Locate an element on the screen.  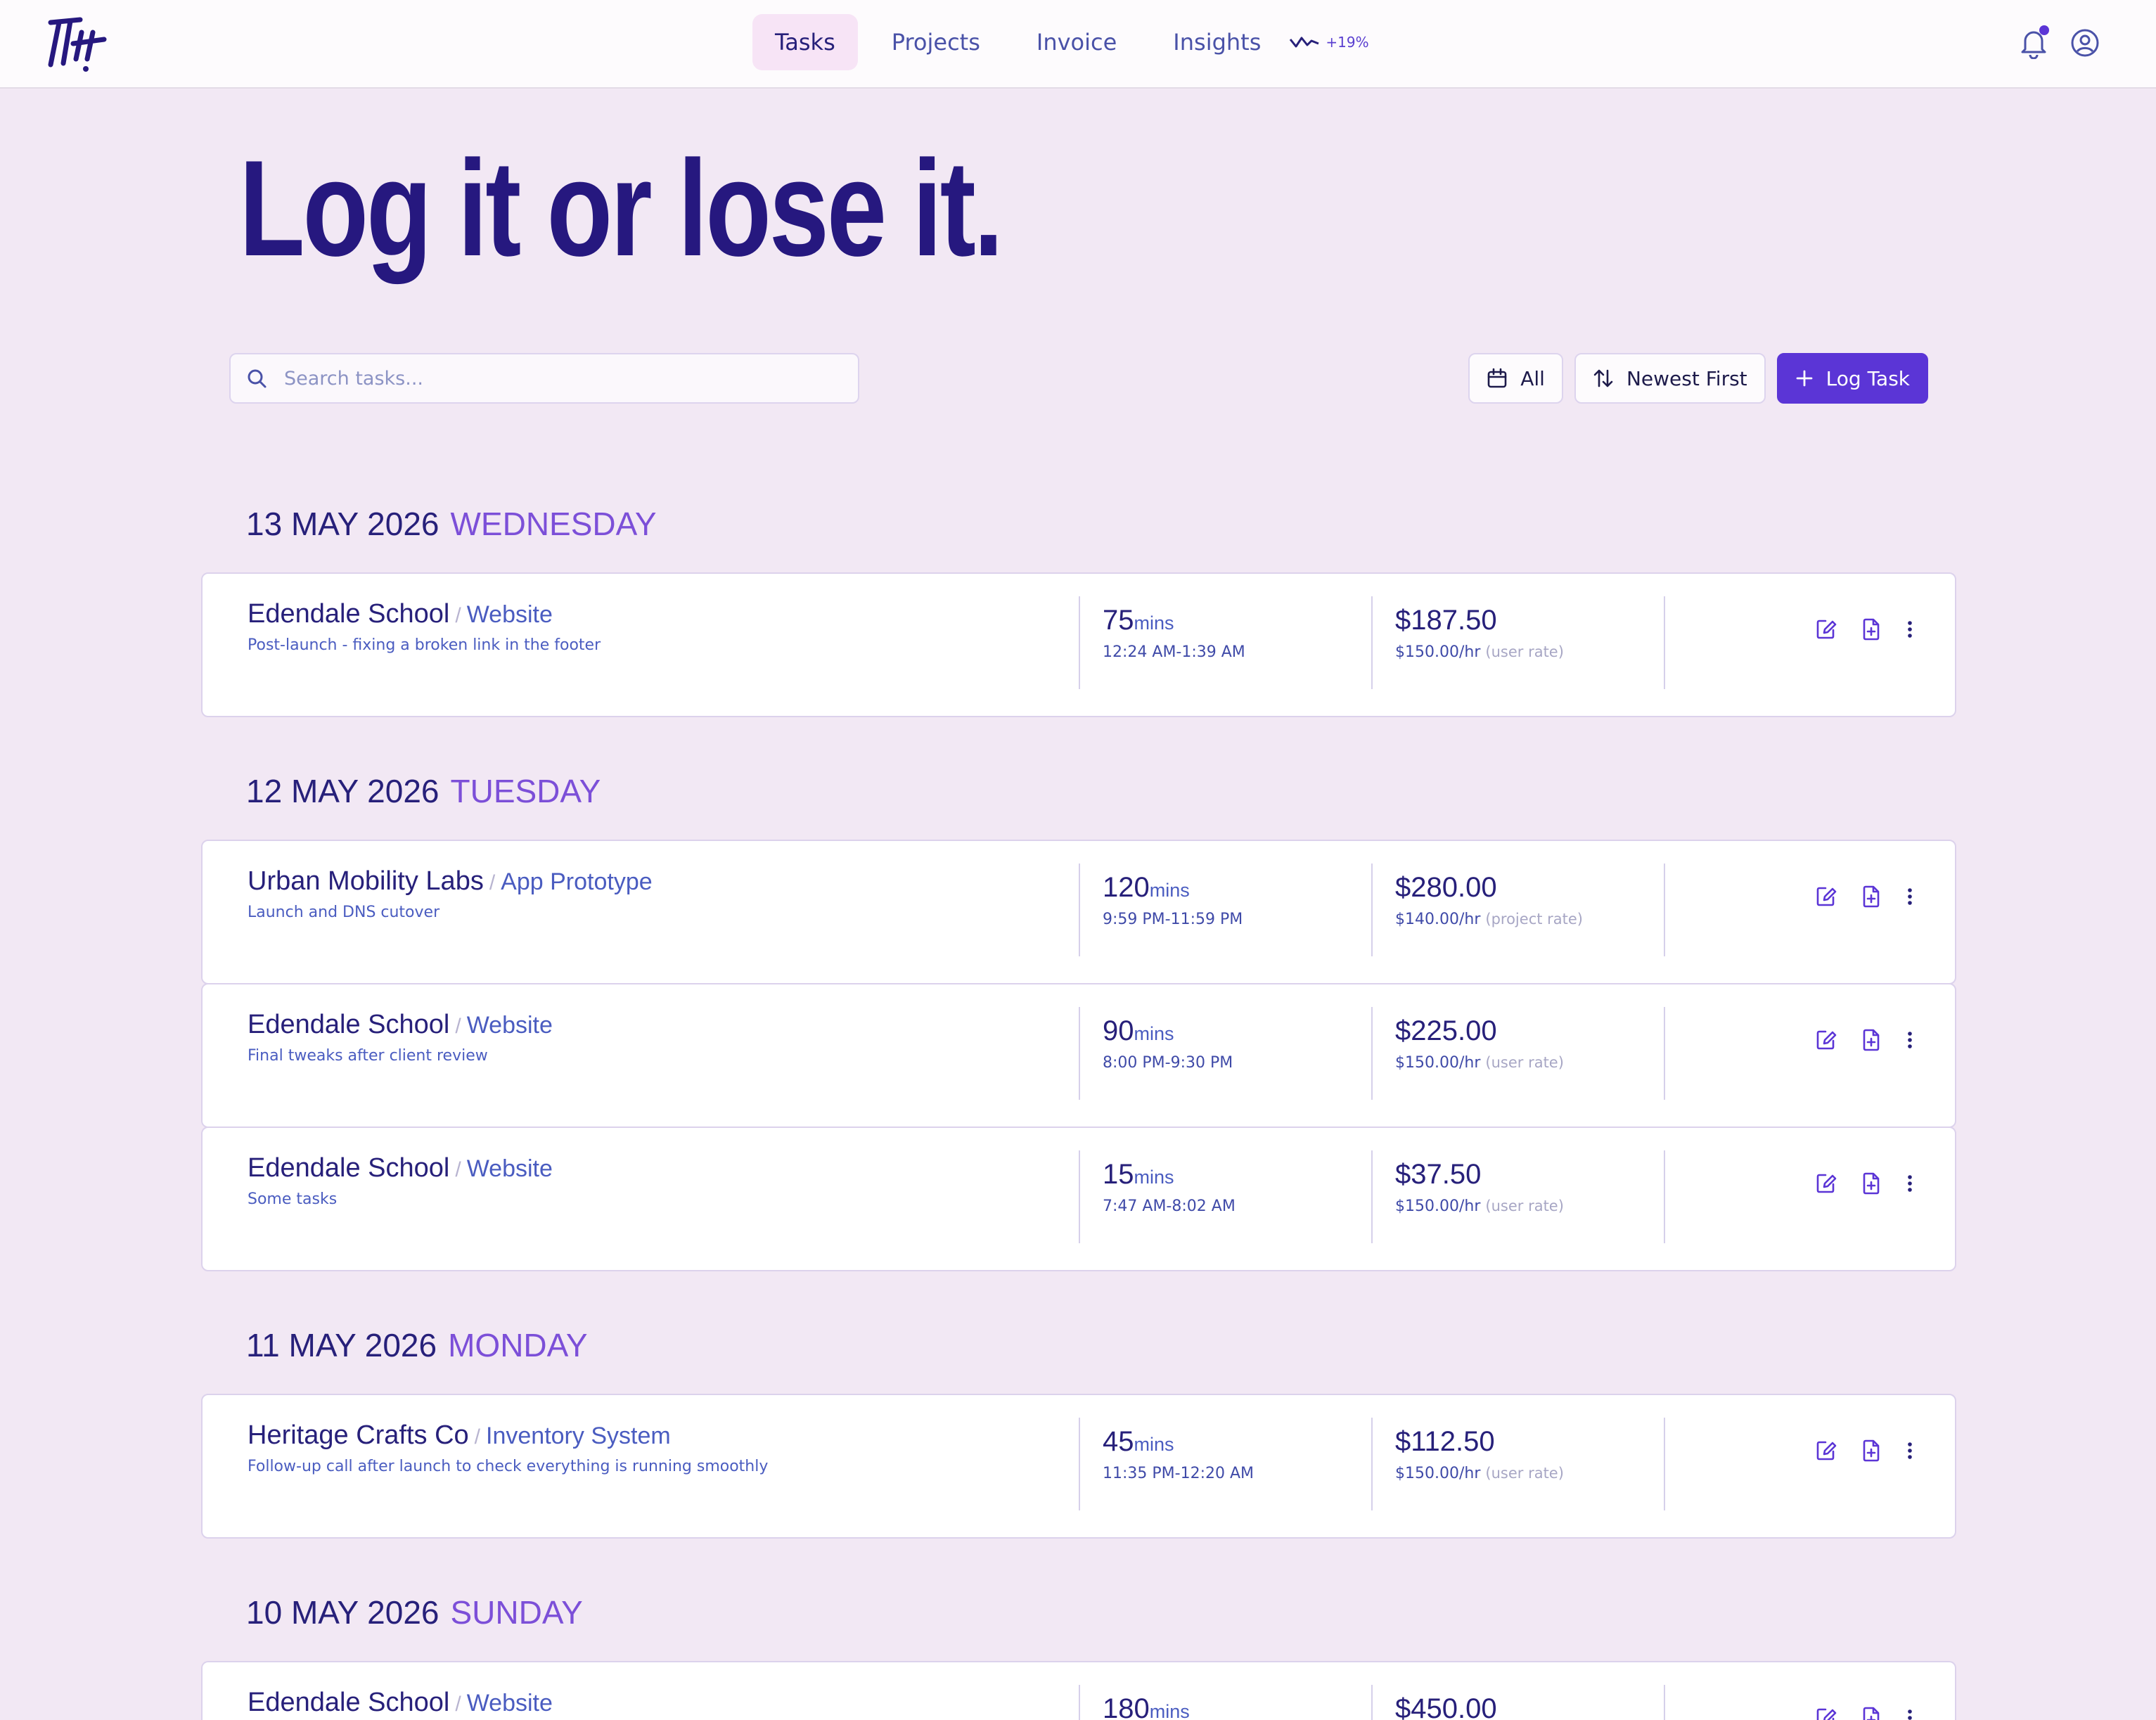
task-note: Final tweaks after client review is located at coordinates (368, 1056).